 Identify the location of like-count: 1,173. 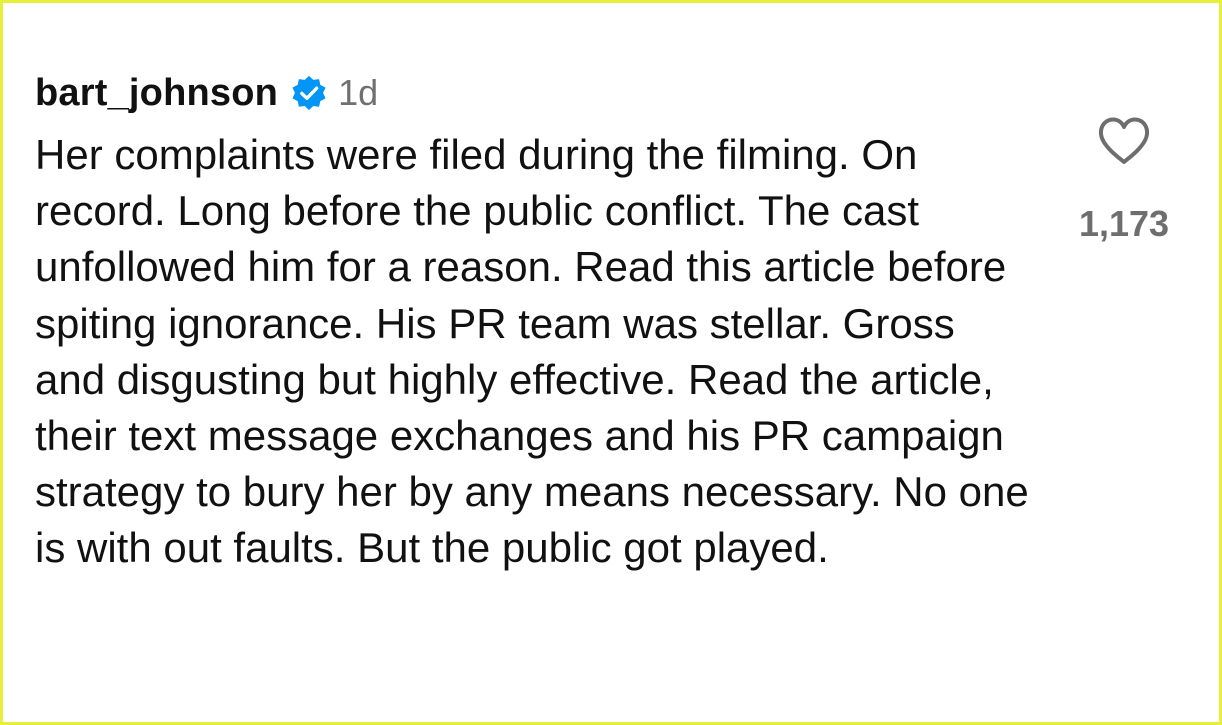
(1124, 223).